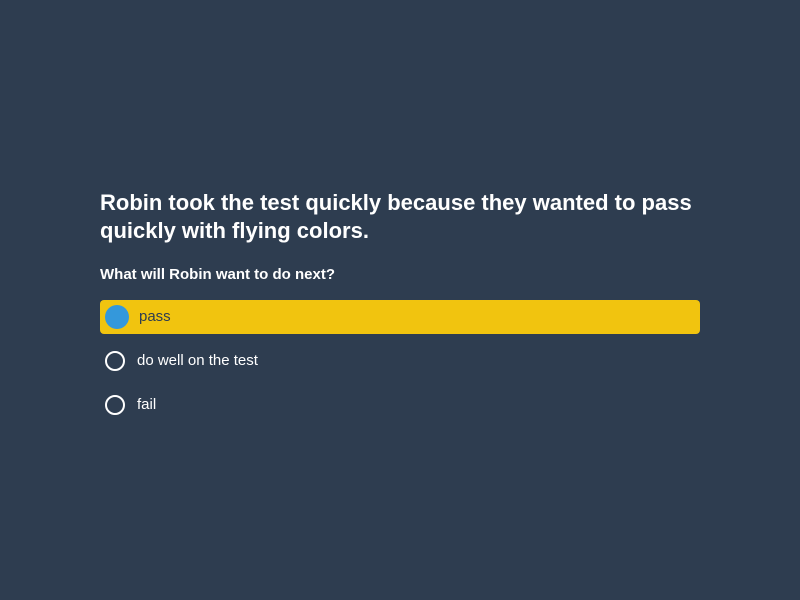 The height and width of the screenshot is (600, 800). I want to click on radio-selected-icon, so click(117, 317).